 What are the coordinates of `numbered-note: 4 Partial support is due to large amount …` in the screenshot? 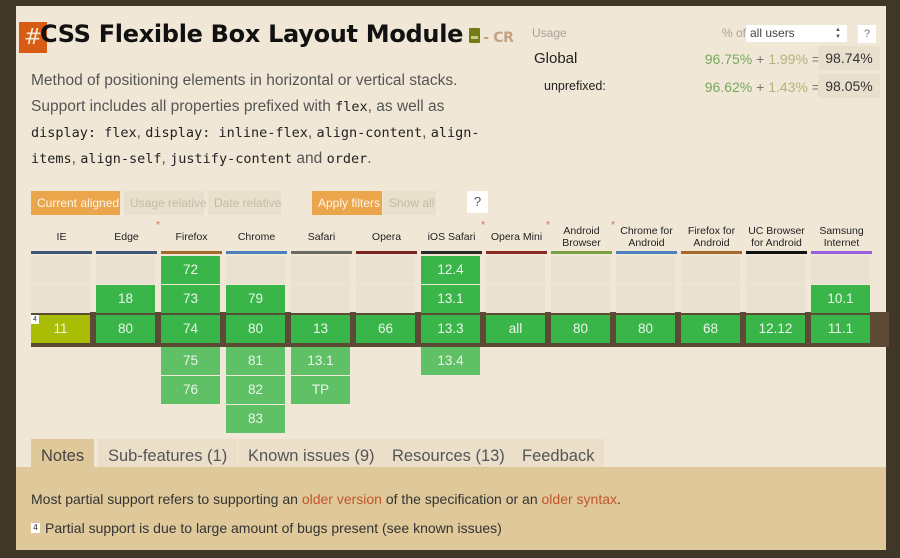 It's located at (266, 528).